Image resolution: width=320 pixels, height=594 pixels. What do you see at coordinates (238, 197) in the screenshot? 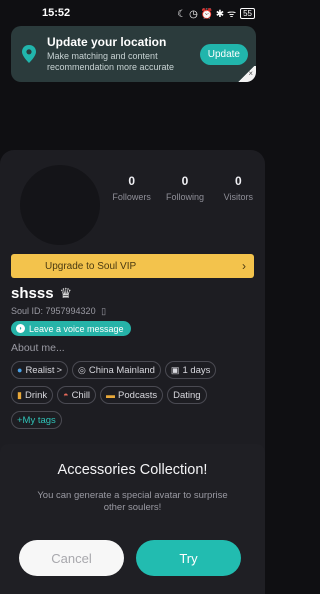
I see `stat-label: Visitors` at bounding box center [238, 197].